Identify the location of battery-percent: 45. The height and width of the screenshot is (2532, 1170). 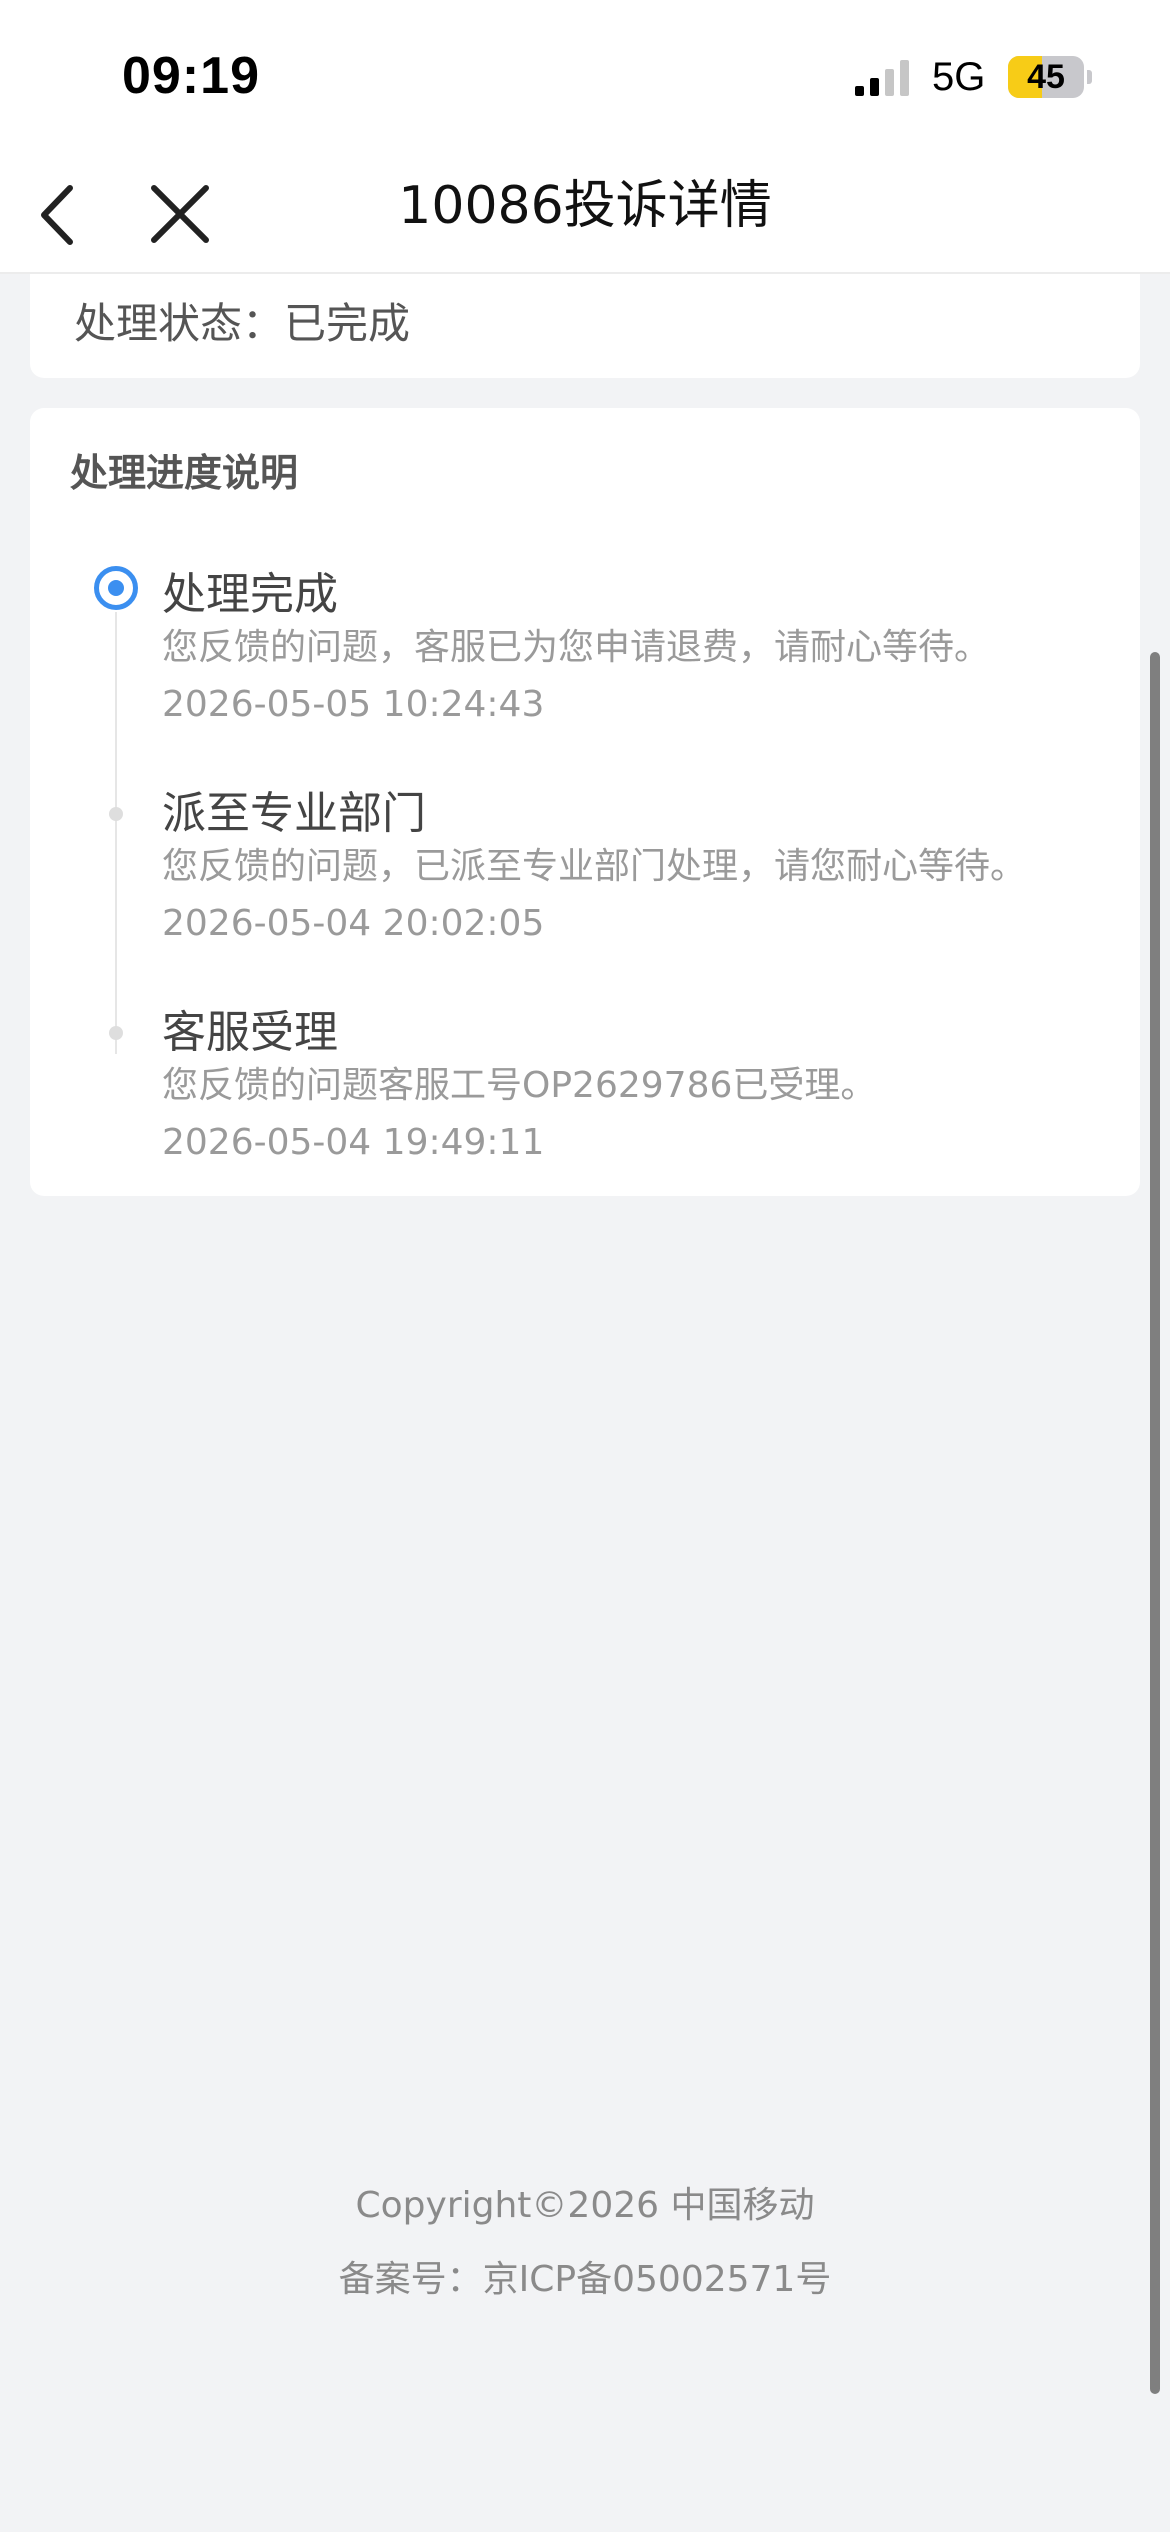
(1046, 77).